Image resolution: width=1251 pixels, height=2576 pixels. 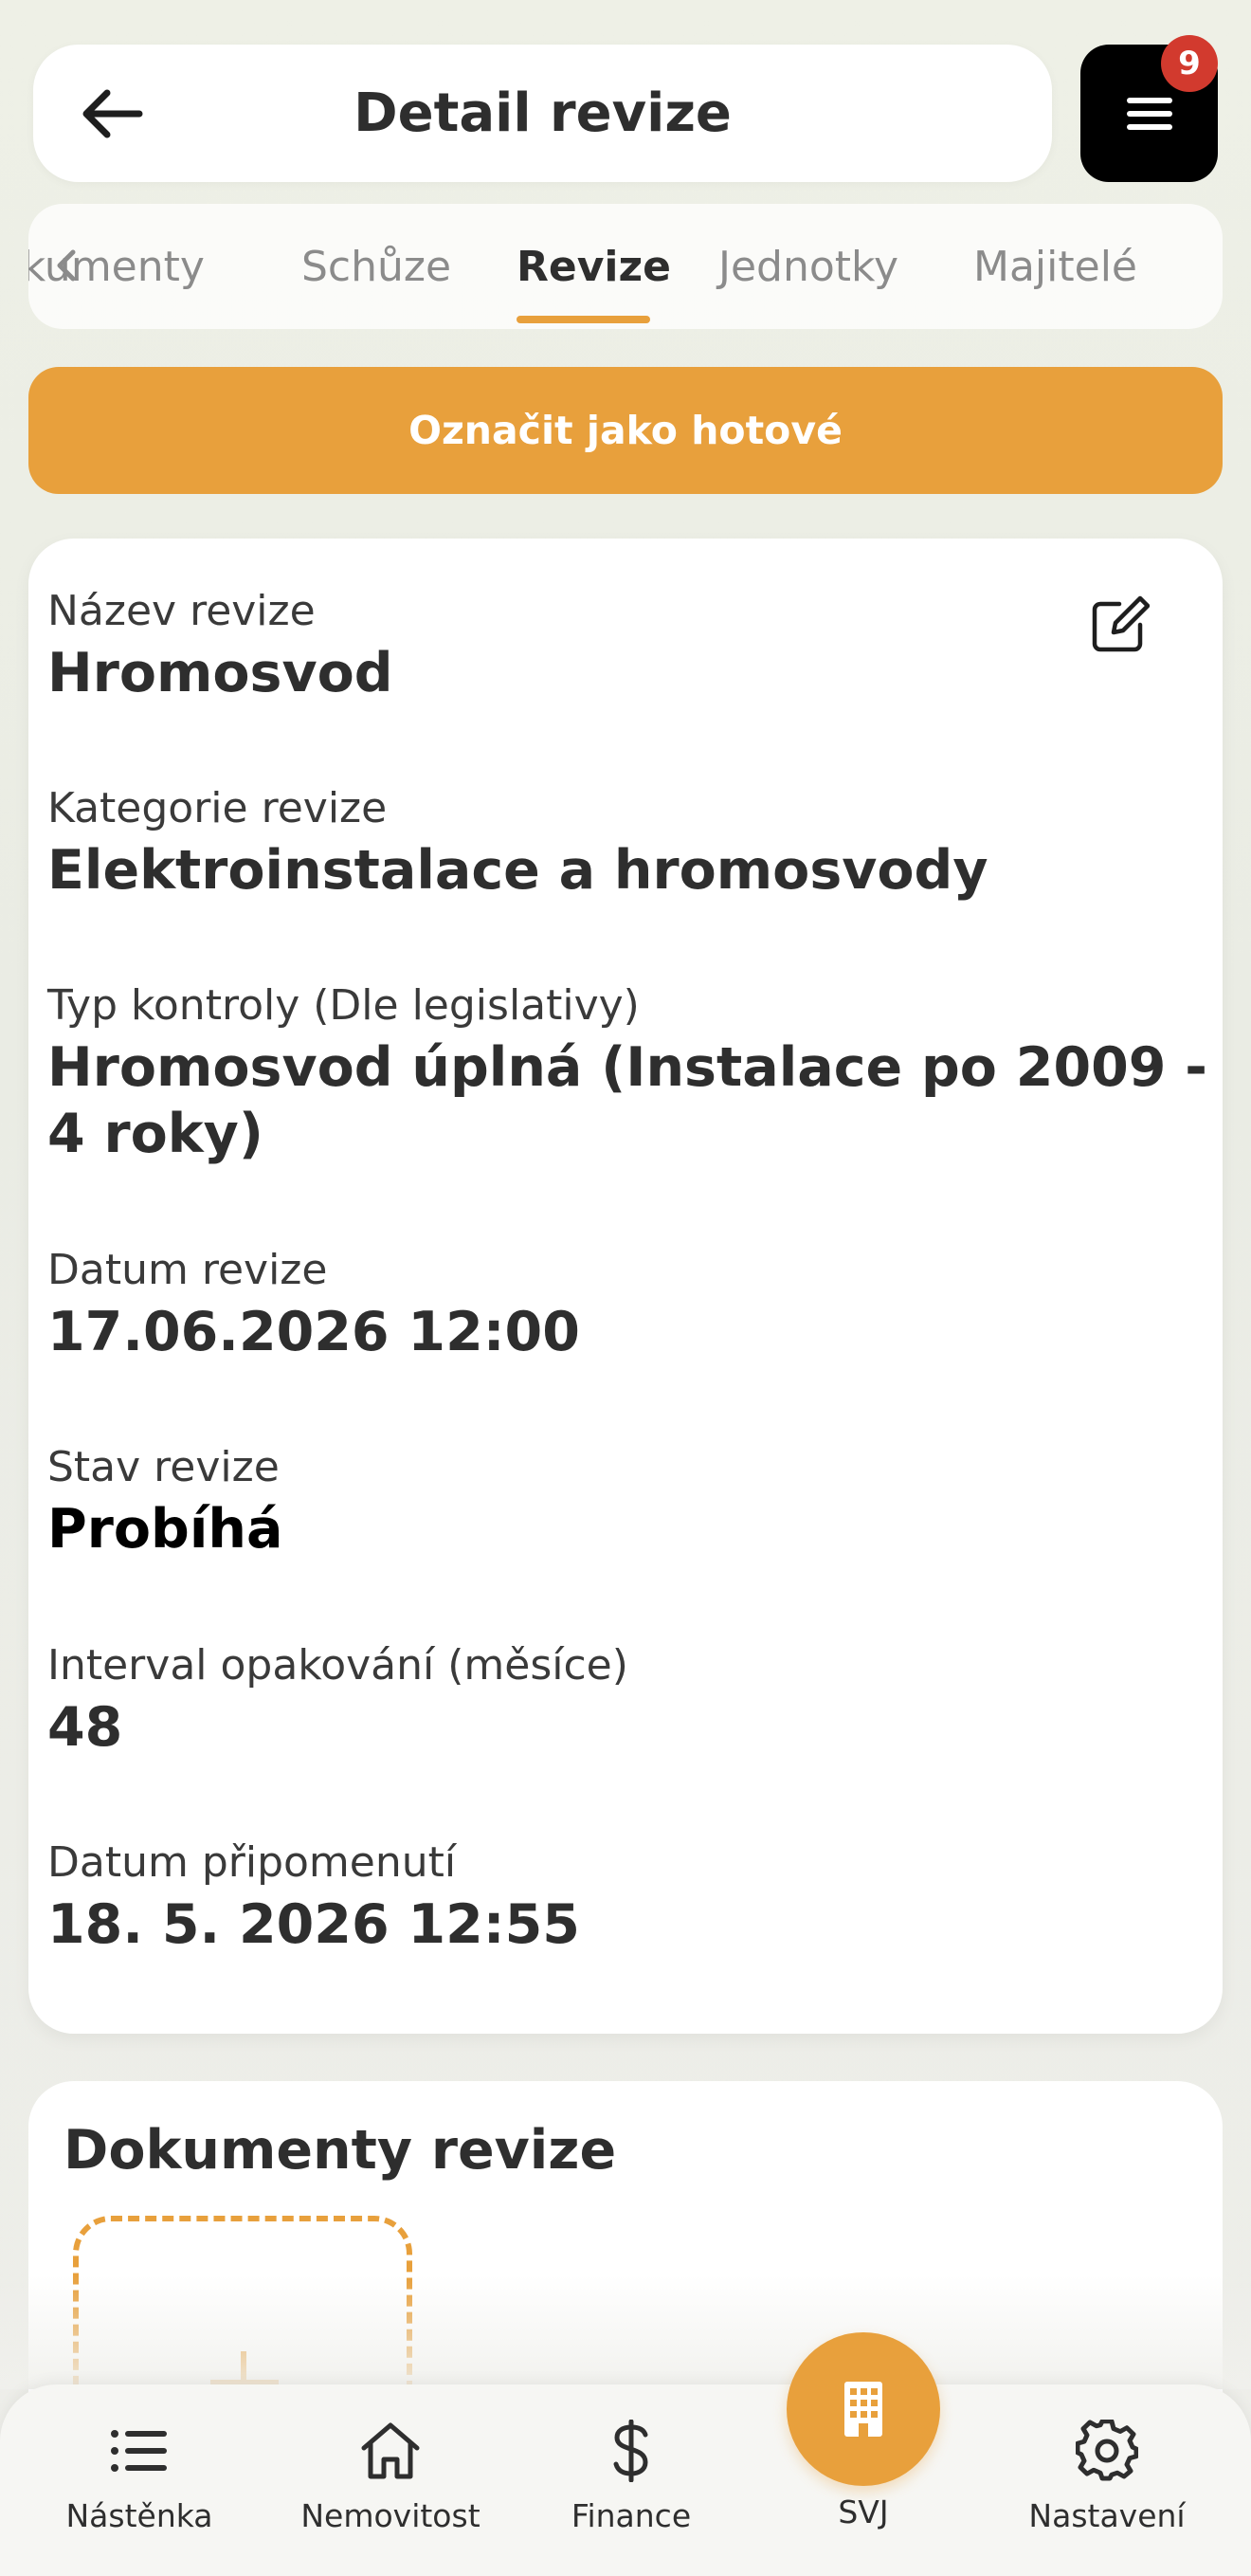 I want to click on reminder-label: Datum připomenutí, so click(x=252, y=1862).